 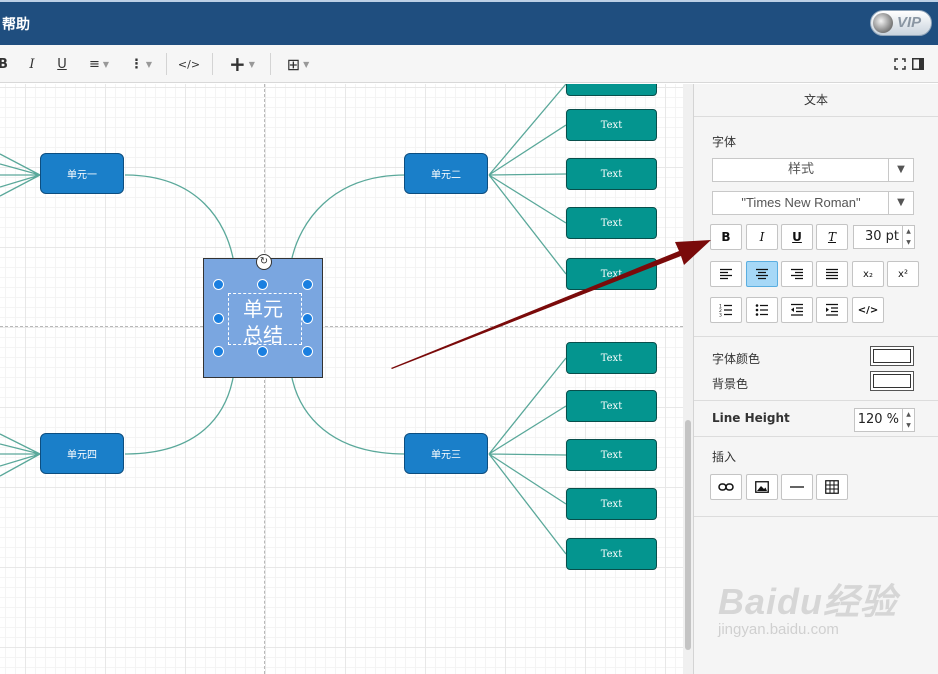 I want to click on align-left-icon, so click(x=726, y=274).